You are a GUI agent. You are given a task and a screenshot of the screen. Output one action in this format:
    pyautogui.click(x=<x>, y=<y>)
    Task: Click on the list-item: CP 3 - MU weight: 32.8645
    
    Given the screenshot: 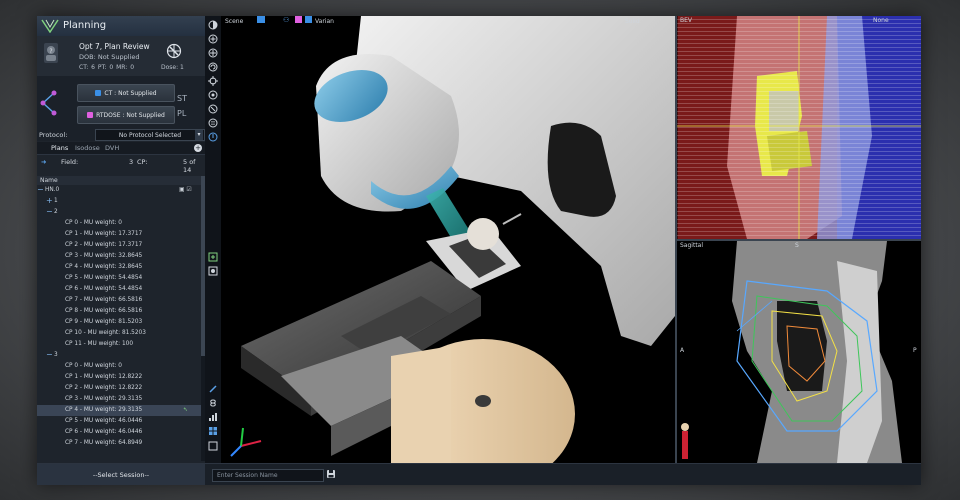 What is the action you would take?
    pyautogui.click(x=119, y=256)
    